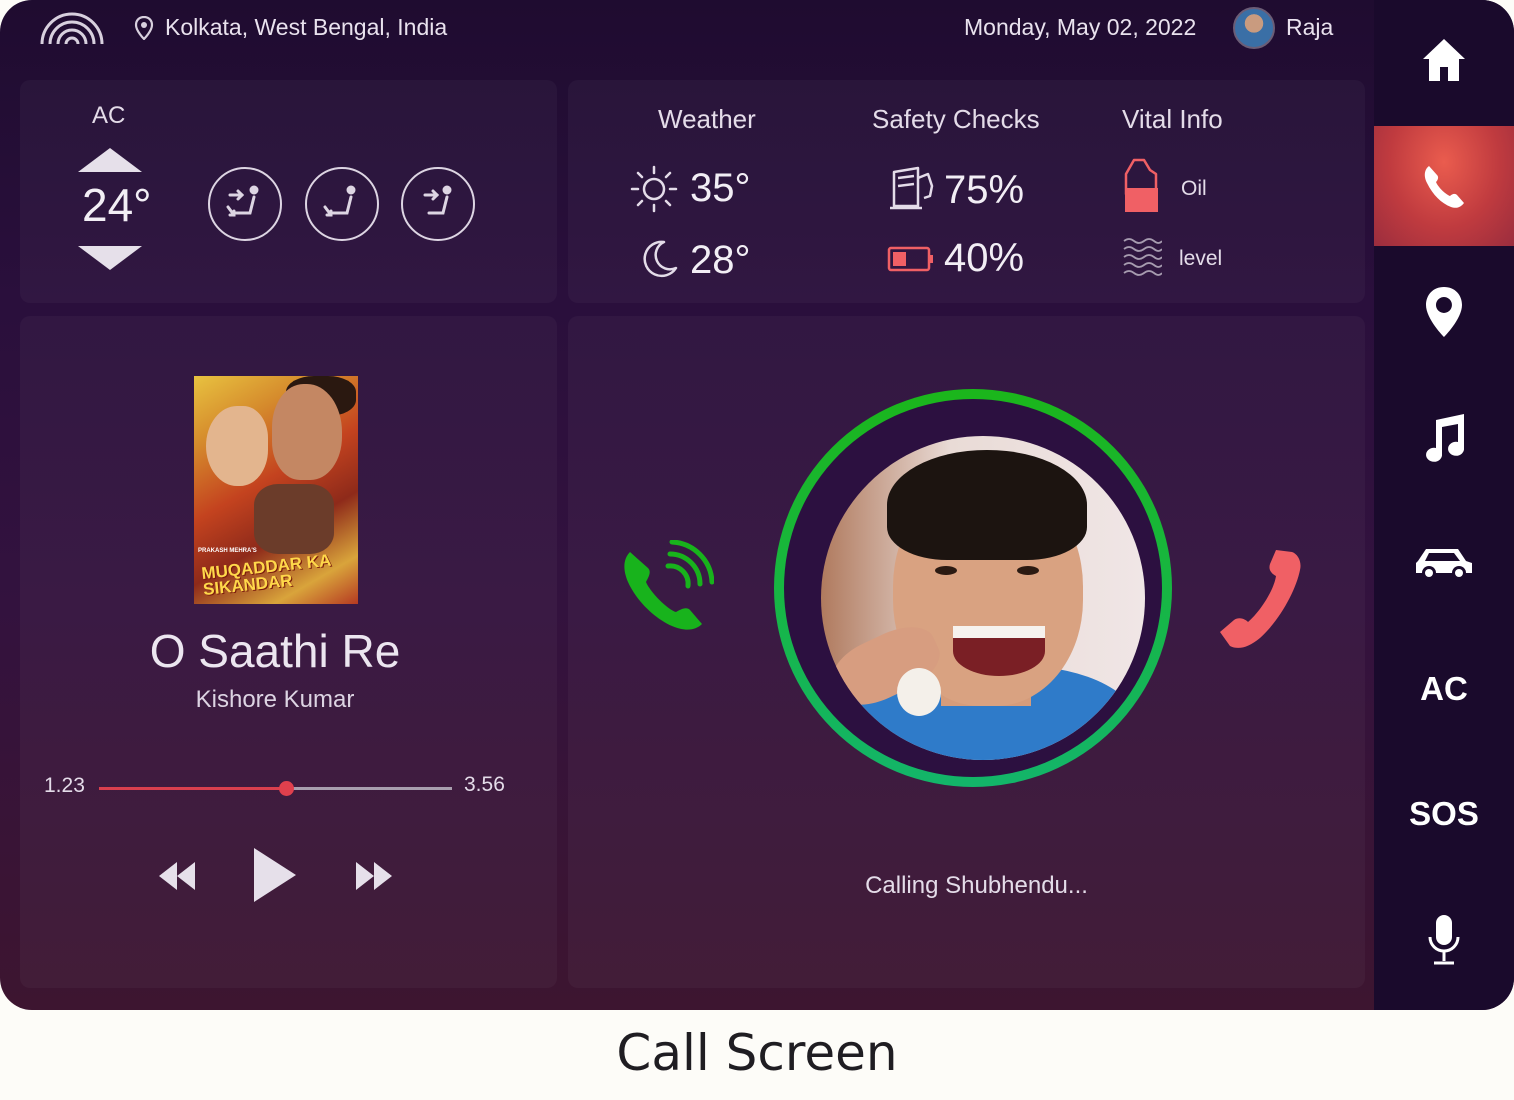  What do you see at coordinates (110, 160) in the screenshot?
I see `temp-up-button` at bounding box center [110, 160].